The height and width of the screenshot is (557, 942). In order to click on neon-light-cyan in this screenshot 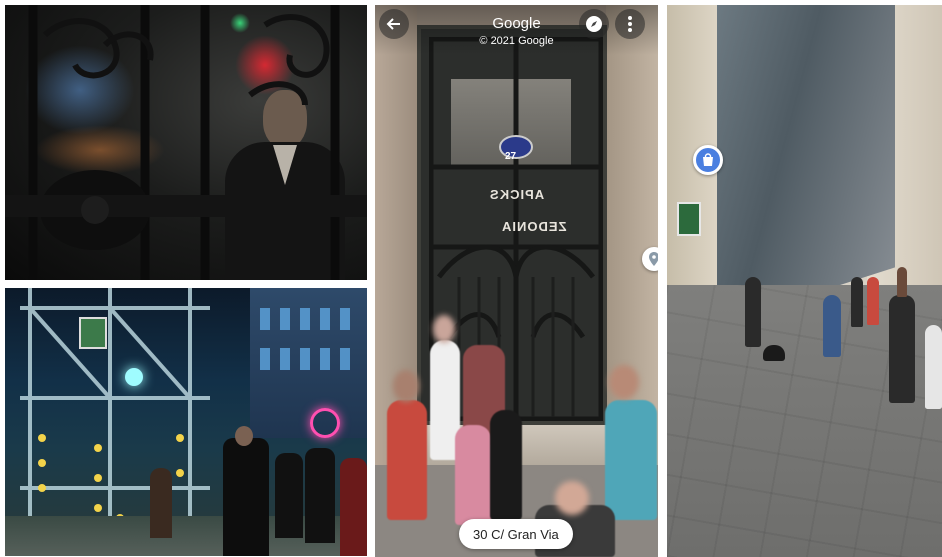, I will do `click(134, 377)`.